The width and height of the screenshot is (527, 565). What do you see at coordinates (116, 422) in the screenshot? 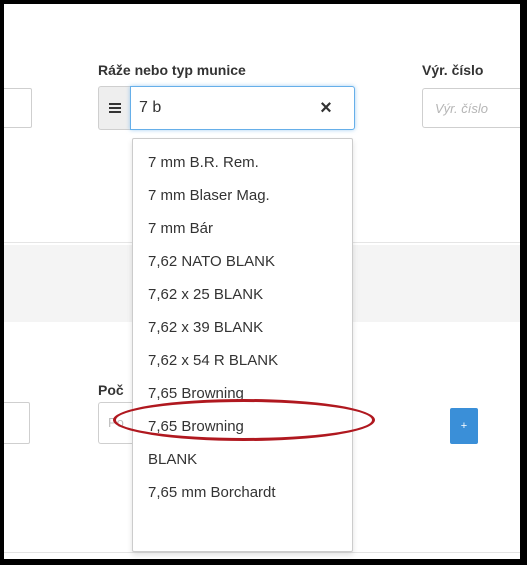
I see `count-placeholder: Po` at bounding box center [116, 422].